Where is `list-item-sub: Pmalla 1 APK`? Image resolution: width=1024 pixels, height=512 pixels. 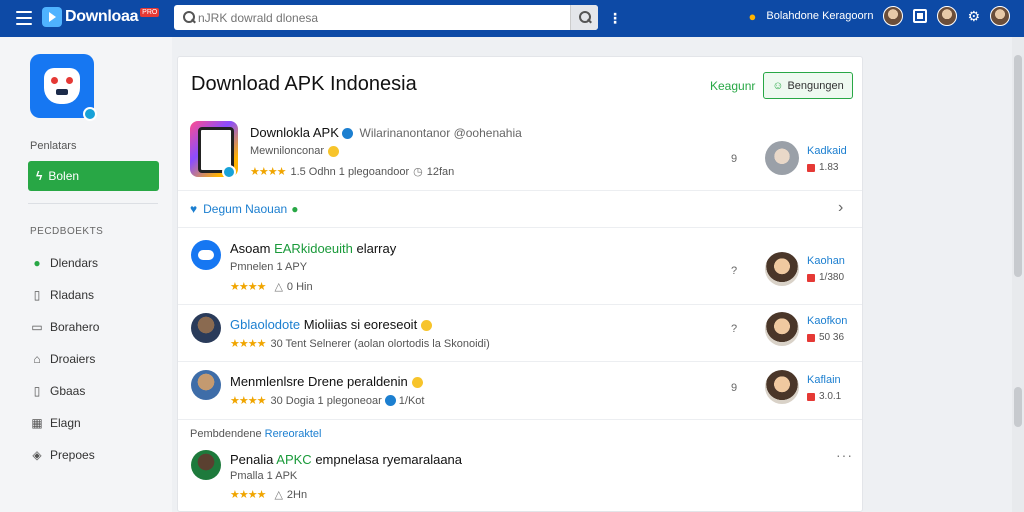 list-item-sub: Pmalla 1 APK is located at coordinates (264, 476).